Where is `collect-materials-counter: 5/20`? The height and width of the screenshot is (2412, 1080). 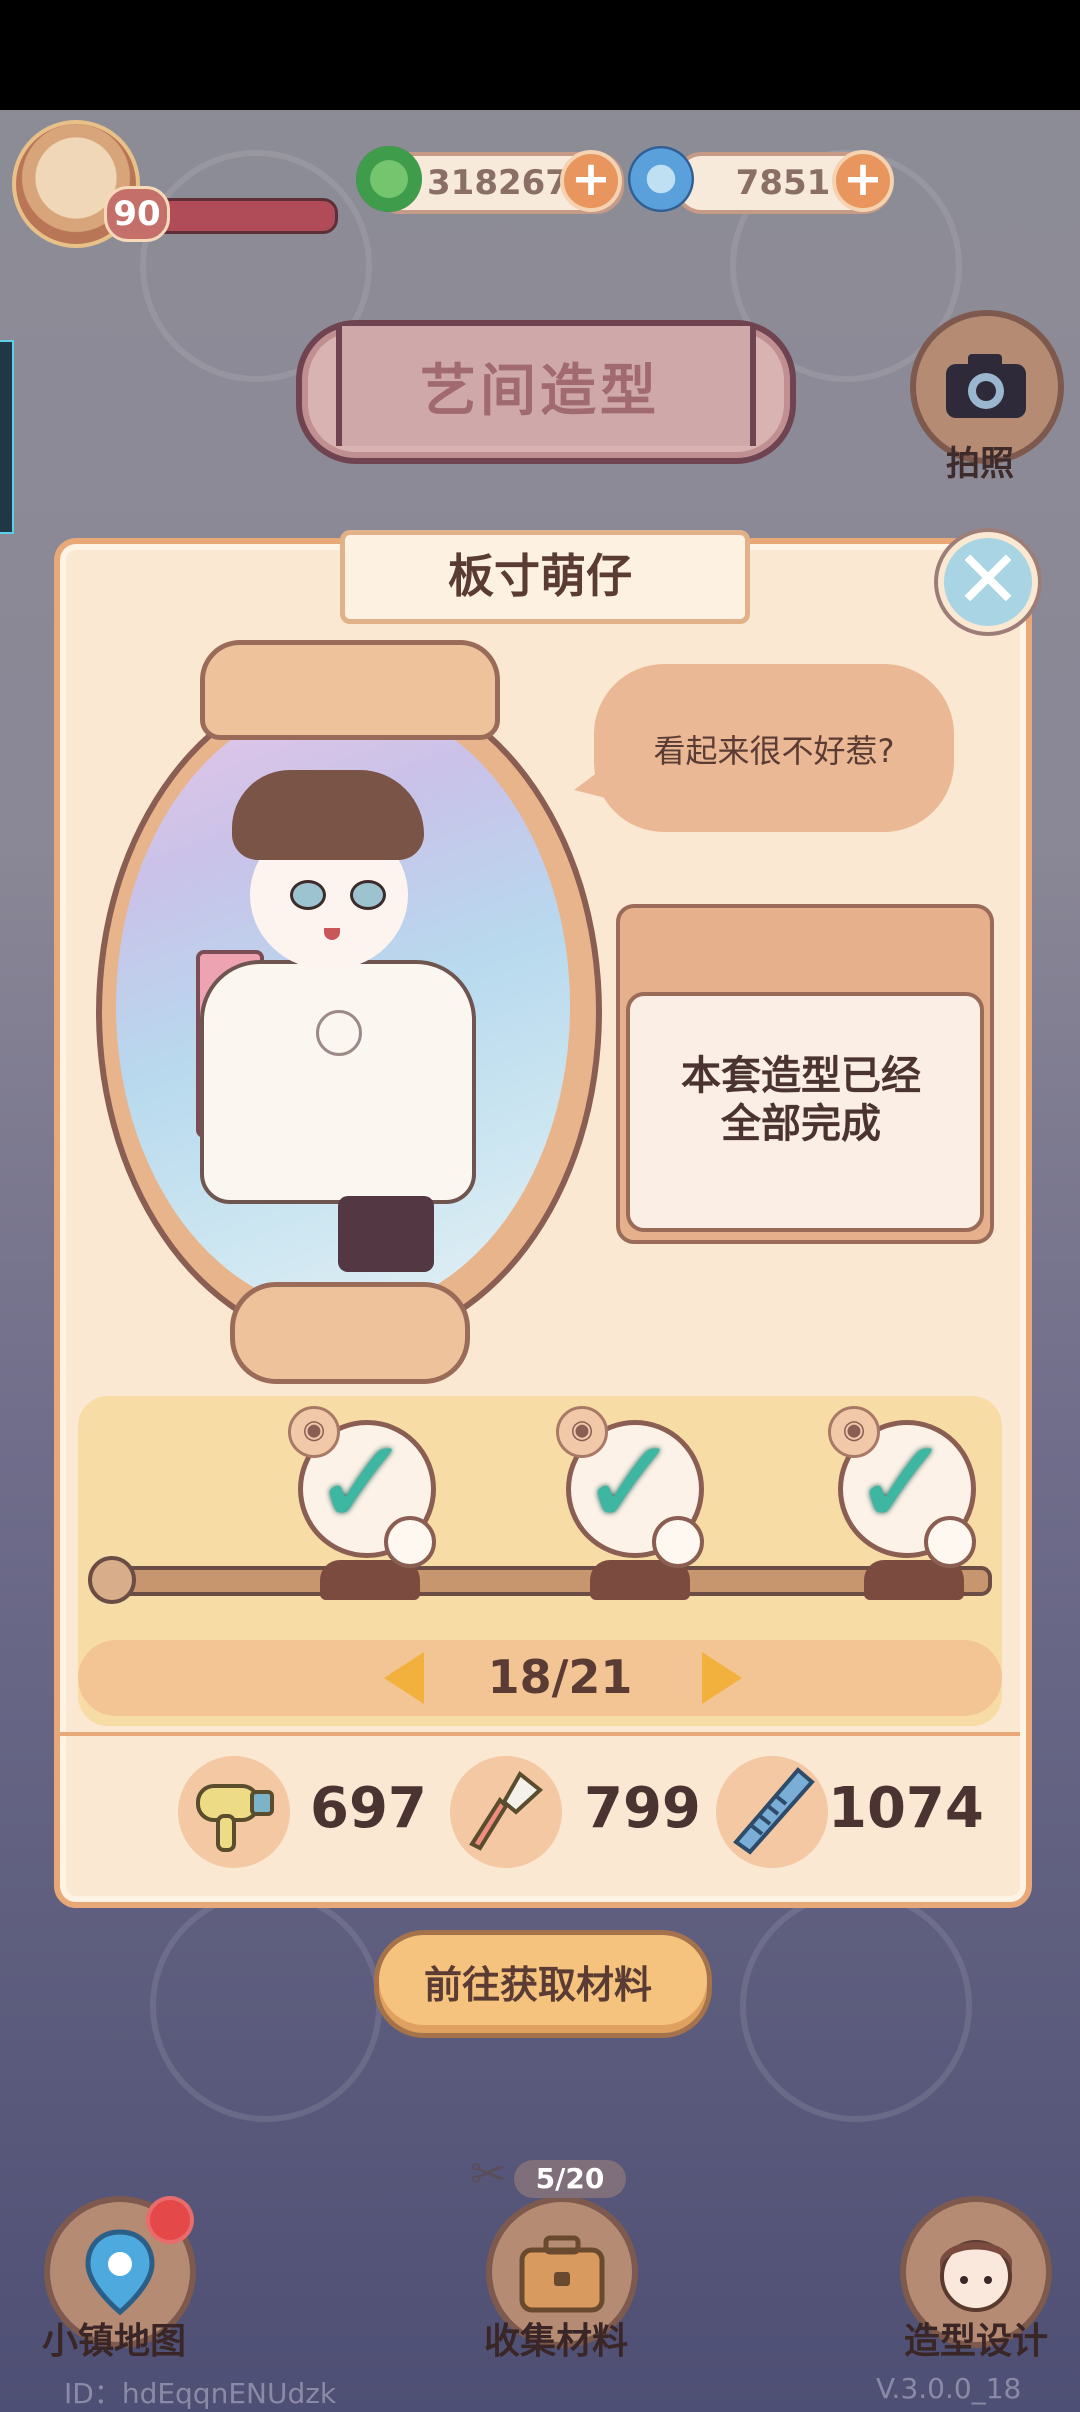 collect-materials-counter: 5/20 is located at coordinates (570, 2179).